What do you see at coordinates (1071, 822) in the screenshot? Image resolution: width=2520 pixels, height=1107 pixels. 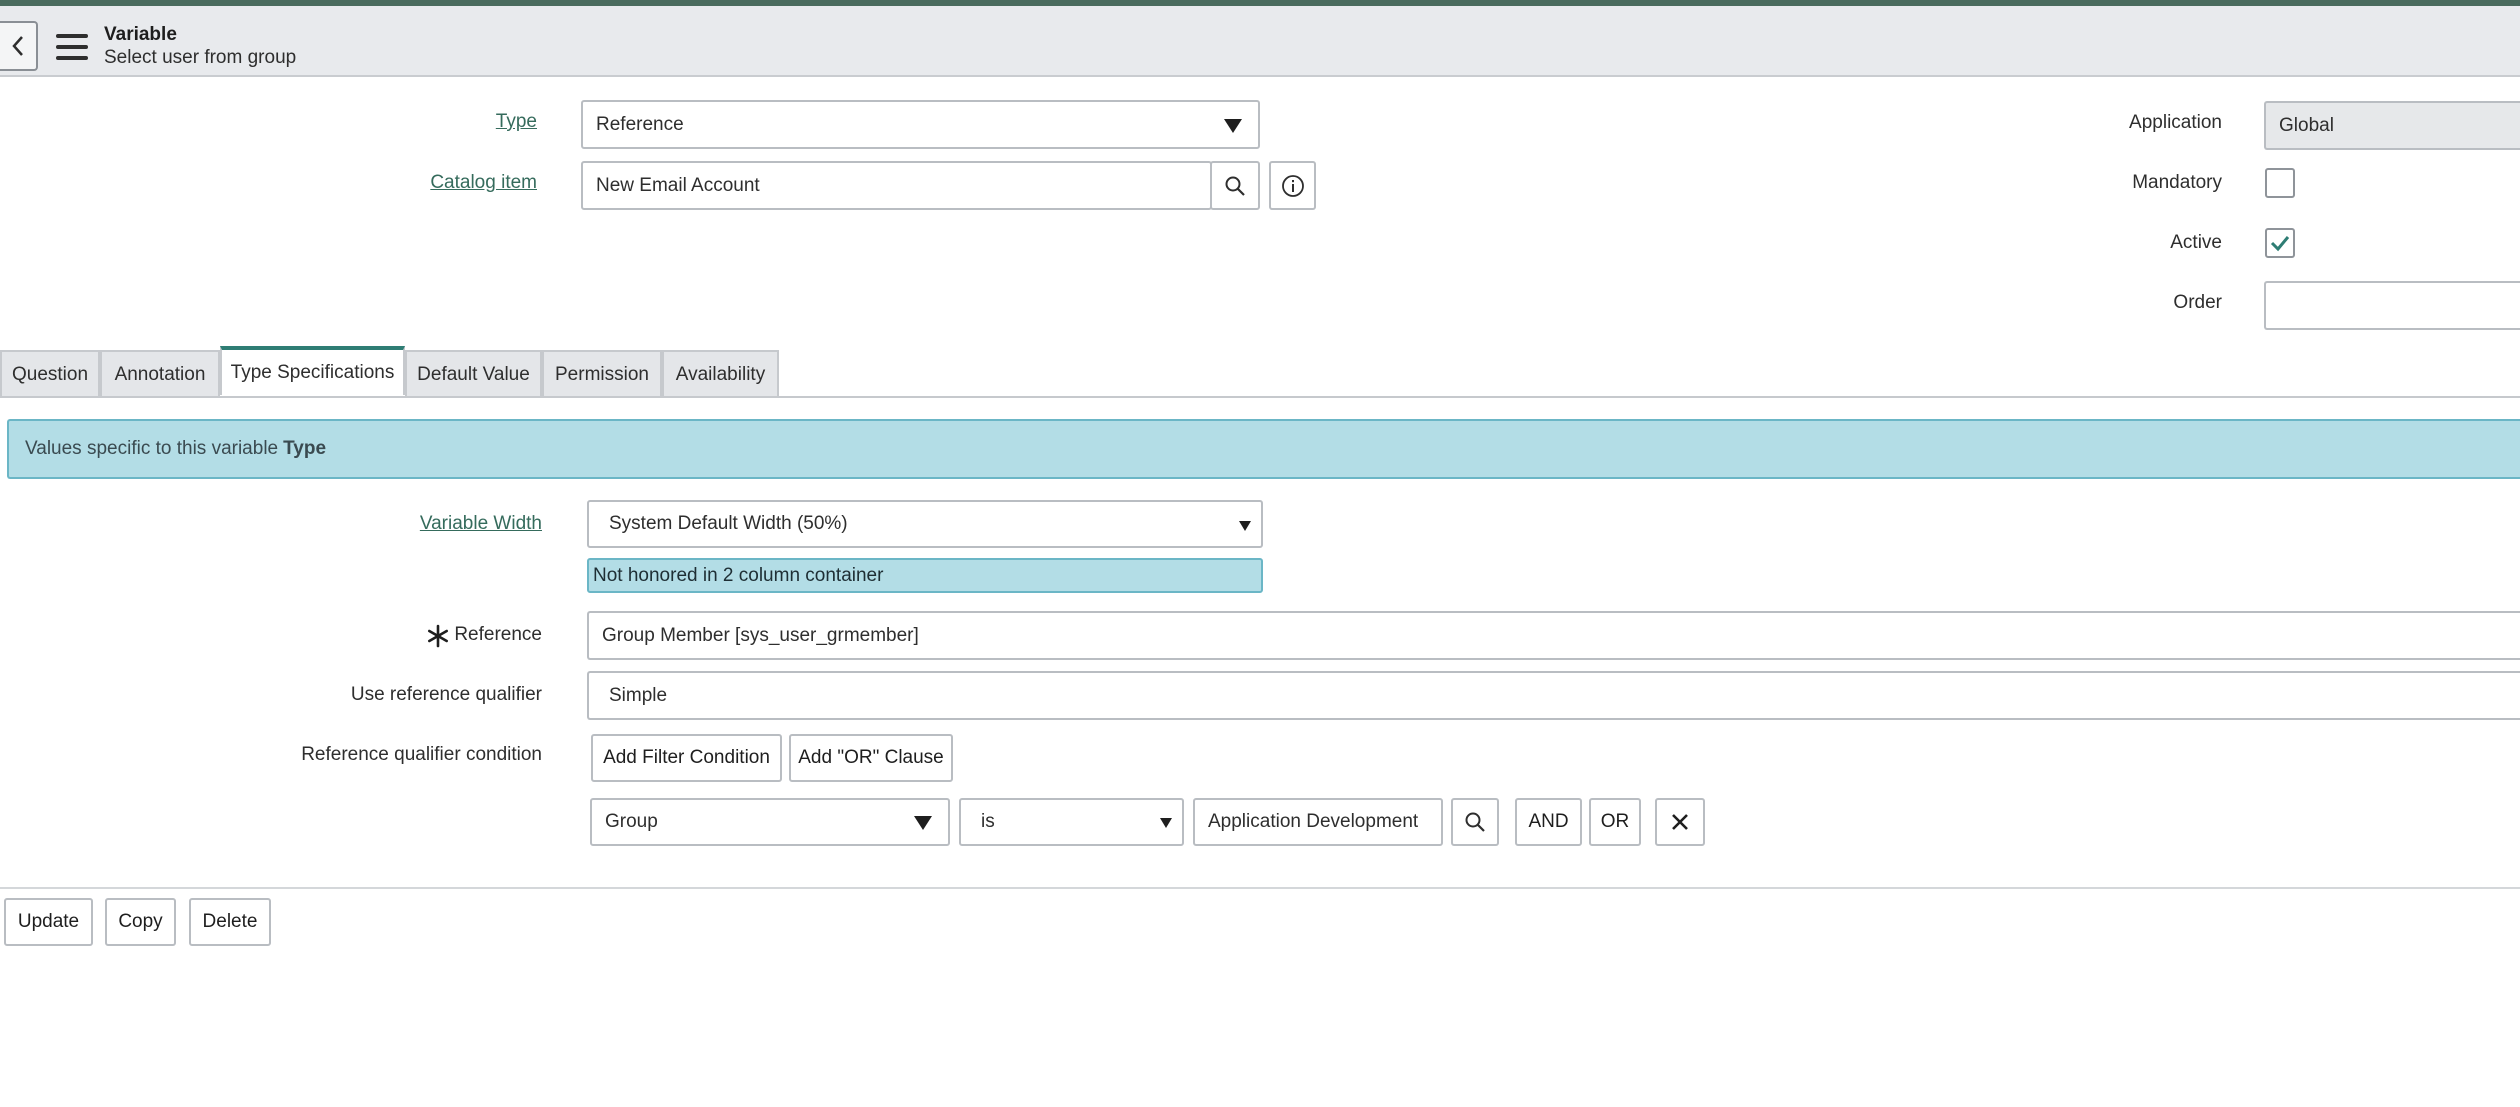 I see `condition-operator-select: is` at bounding box center [1071, 822].